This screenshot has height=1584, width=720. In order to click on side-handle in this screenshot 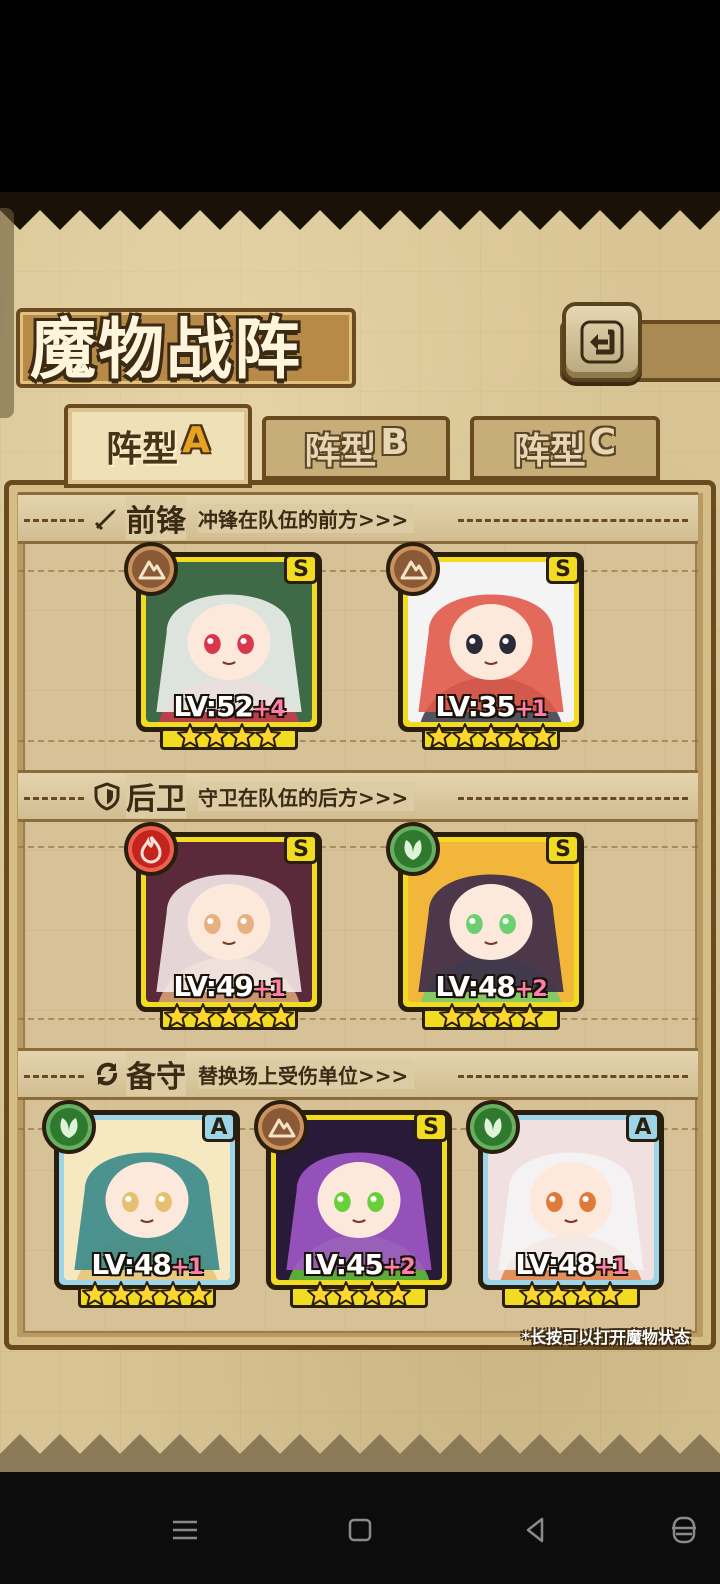, I will do `click(7, 313)`.